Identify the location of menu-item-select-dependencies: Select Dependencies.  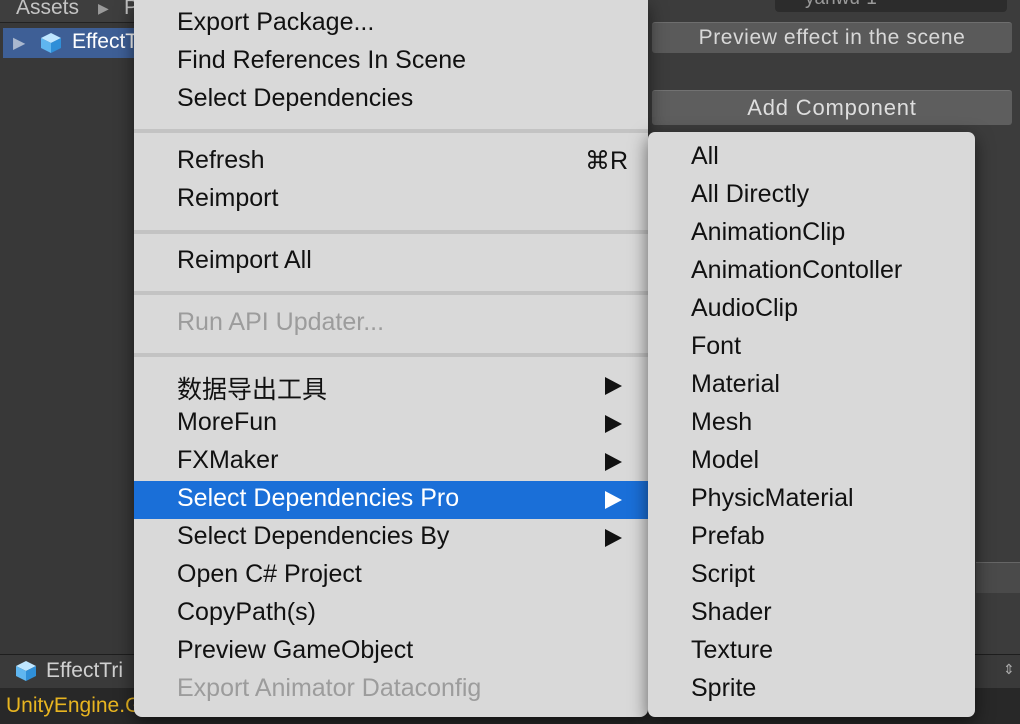
(391, 100).